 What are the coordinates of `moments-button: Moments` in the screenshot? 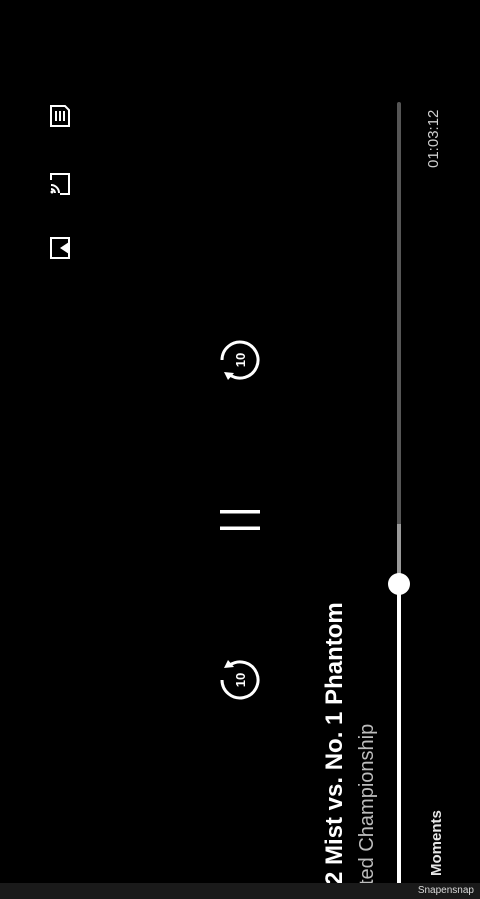 It's located at (437, 843).